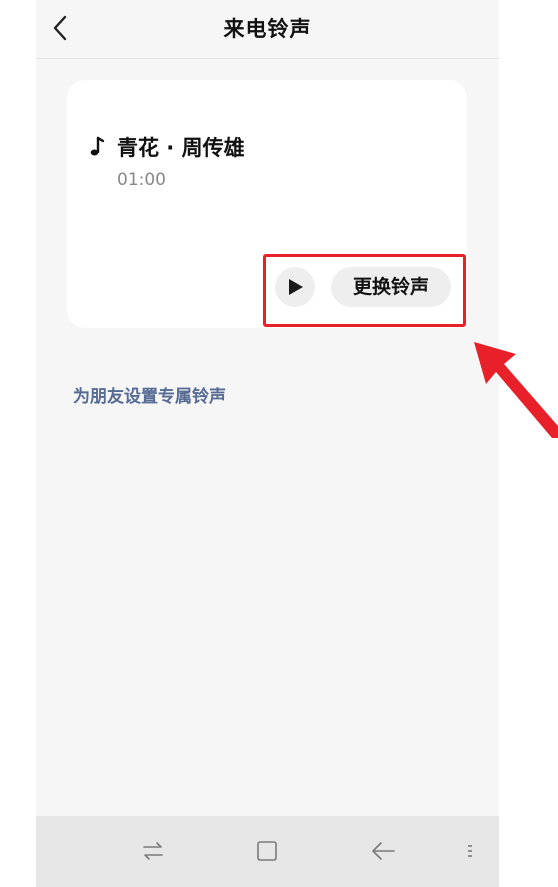 The width and height of the screenshot is (558, 887). I want to click on system-navbar, so click(267, 851).